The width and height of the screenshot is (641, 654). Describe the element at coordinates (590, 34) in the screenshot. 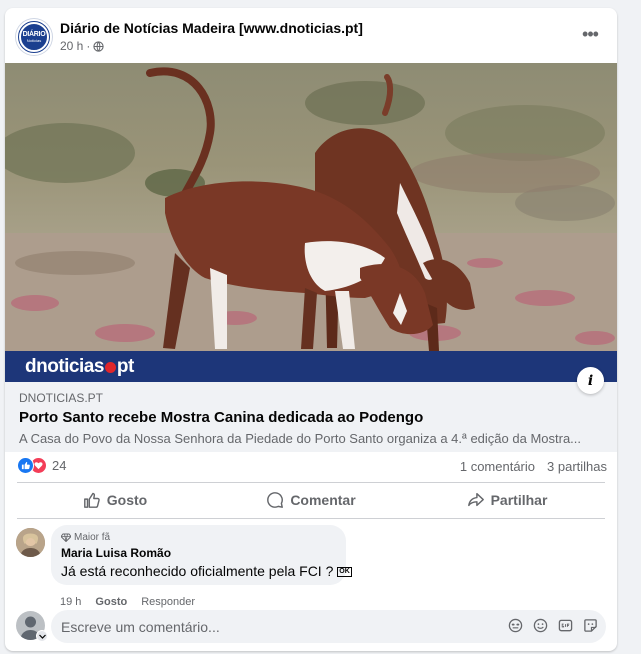

I see `more-icon: •••` at that location.